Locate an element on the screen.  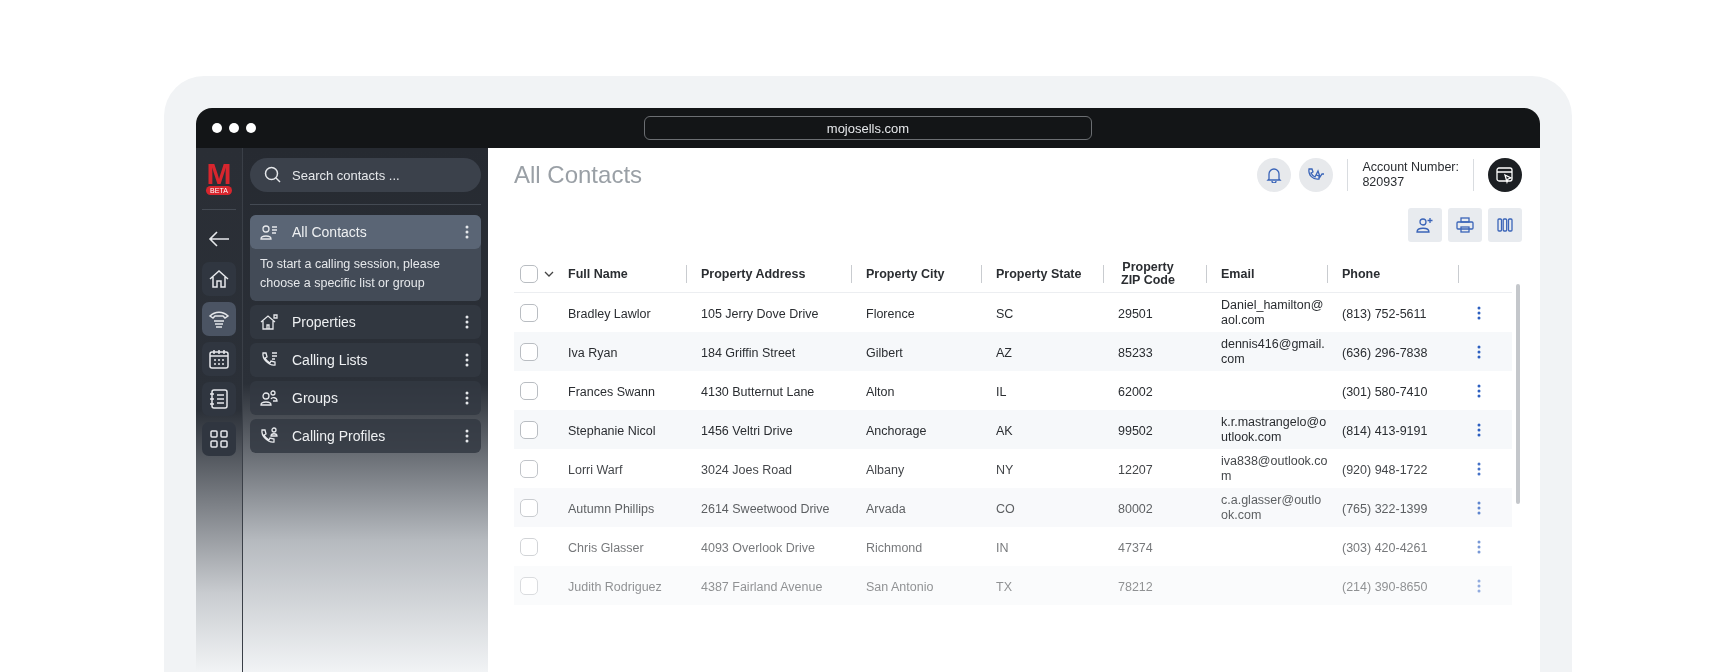
column-header: Full Name is located at coordinates (598, 274).